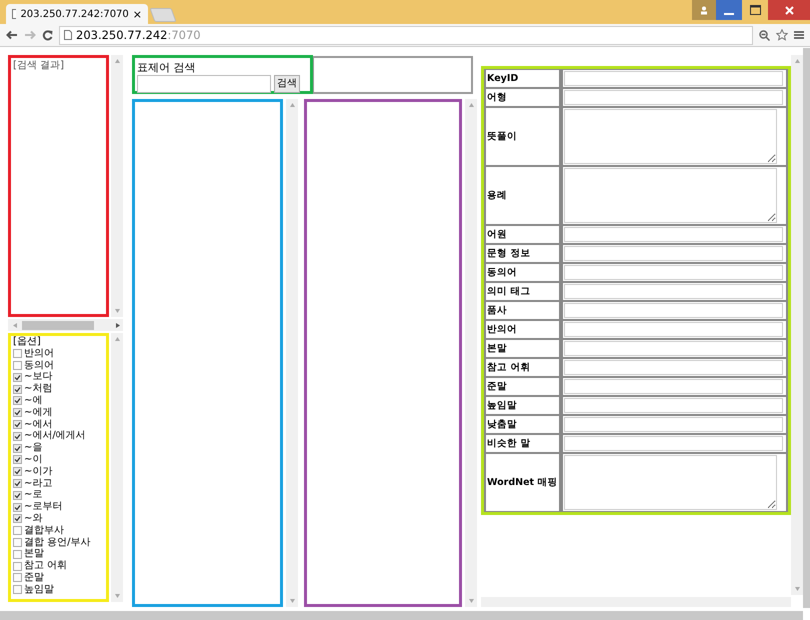 The height and width of the screenshot is (620, 810). What do you see at coordinates (782, 35) in the screenshot?
I see `star-icon` at bounding box center [782, 35].